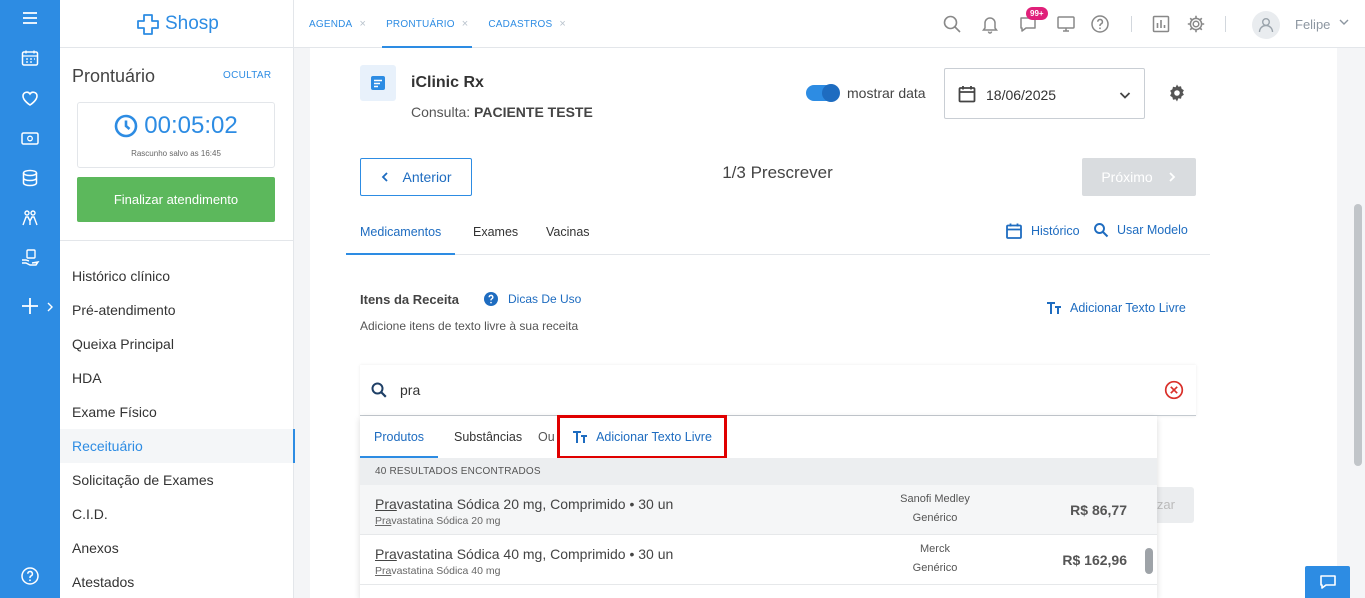  What do you see at coordinates (176, 199) in the screenshot?
I see `finish-appointment-button: Finalizar atendimento` at bounding box center [176, 199].